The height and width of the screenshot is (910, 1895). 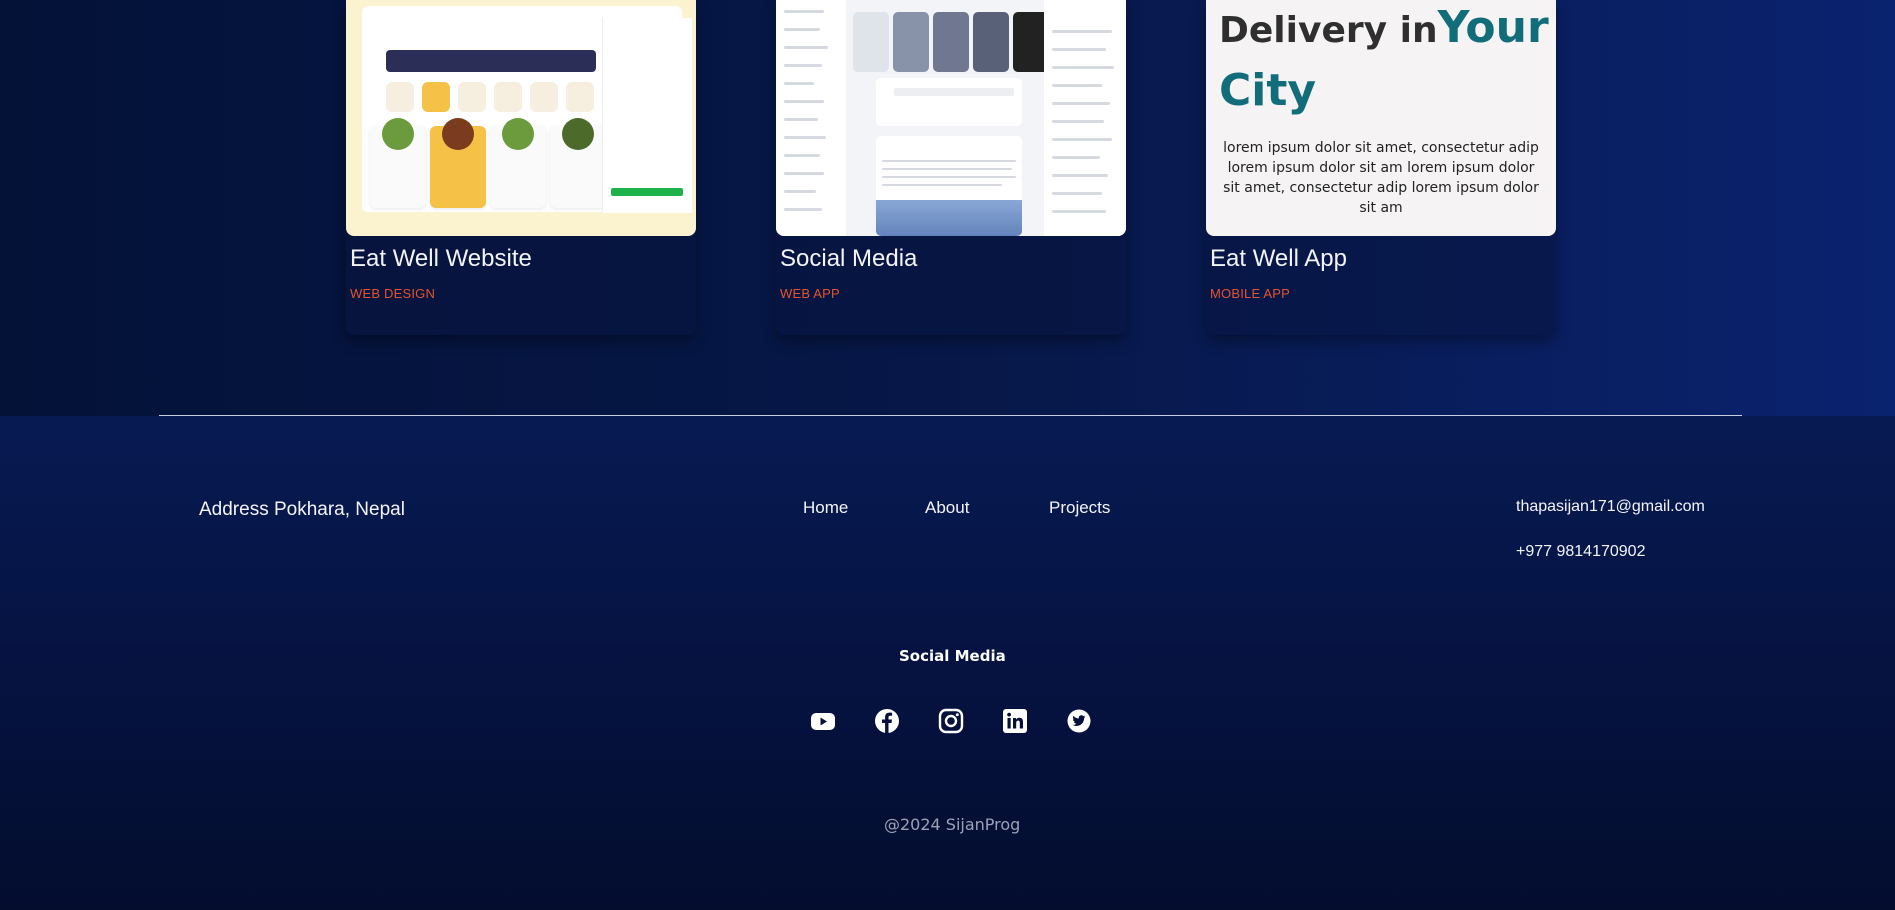 I want to click on project-card-social-media: Social Media WEB APP, so click(x=951, y=167).